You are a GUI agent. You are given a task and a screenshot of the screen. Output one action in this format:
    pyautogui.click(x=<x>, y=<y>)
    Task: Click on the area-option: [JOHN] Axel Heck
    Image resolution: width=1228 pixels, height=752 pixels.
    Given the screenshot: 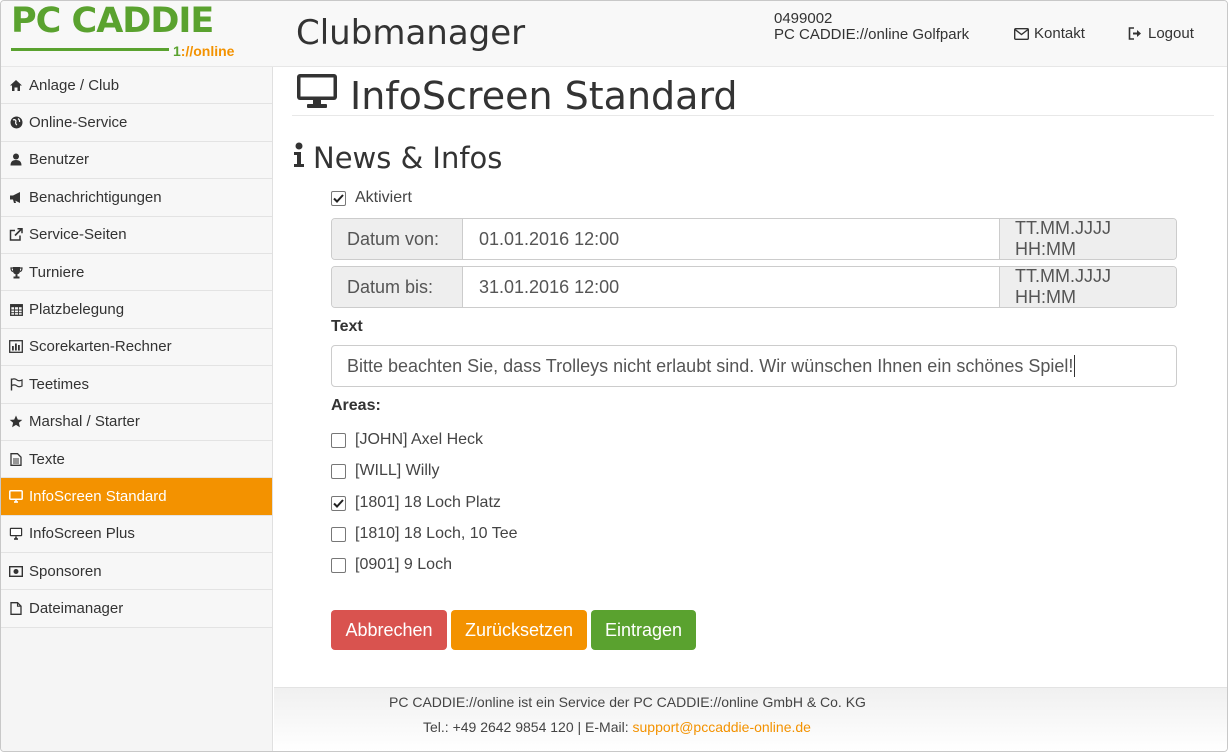 What is the action you would take?
    pyautogui.click(x=407, y=440)
    